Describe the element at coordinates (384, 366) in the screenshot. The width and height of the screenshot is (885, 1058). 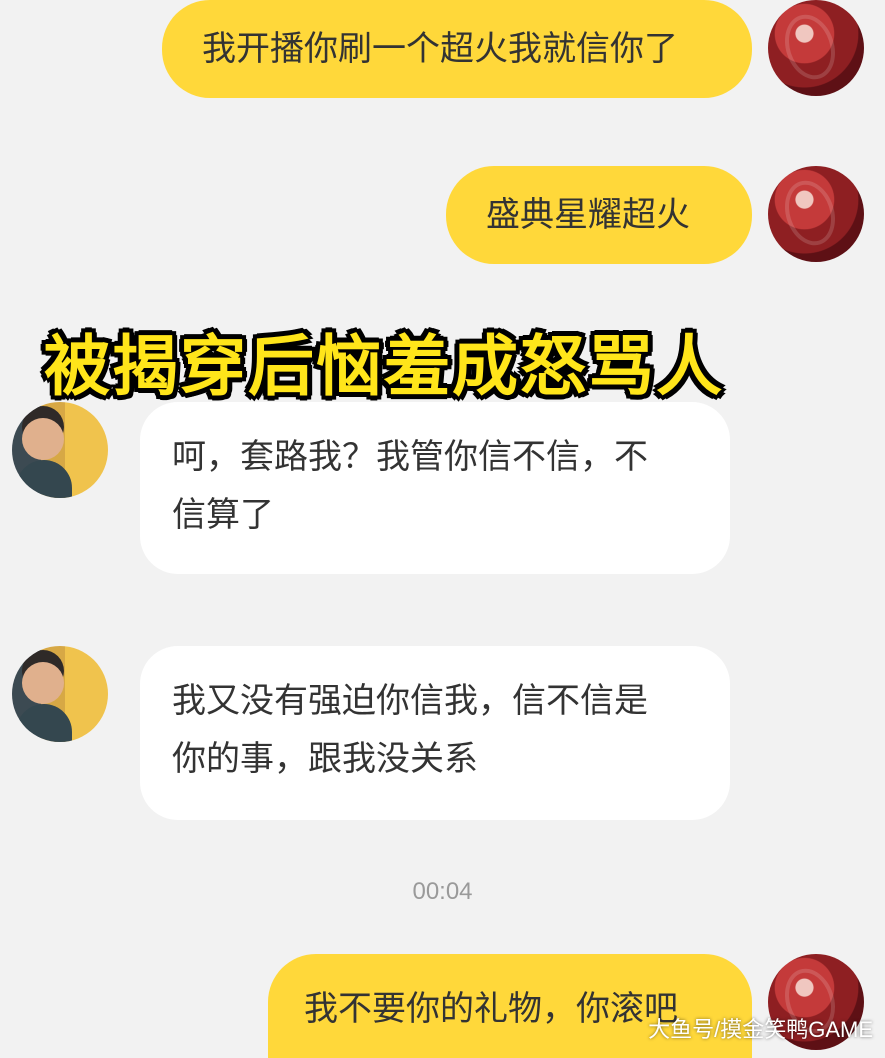
I see `overlay-caption: 被揭穿后恼羞成怒骂人` at that location.